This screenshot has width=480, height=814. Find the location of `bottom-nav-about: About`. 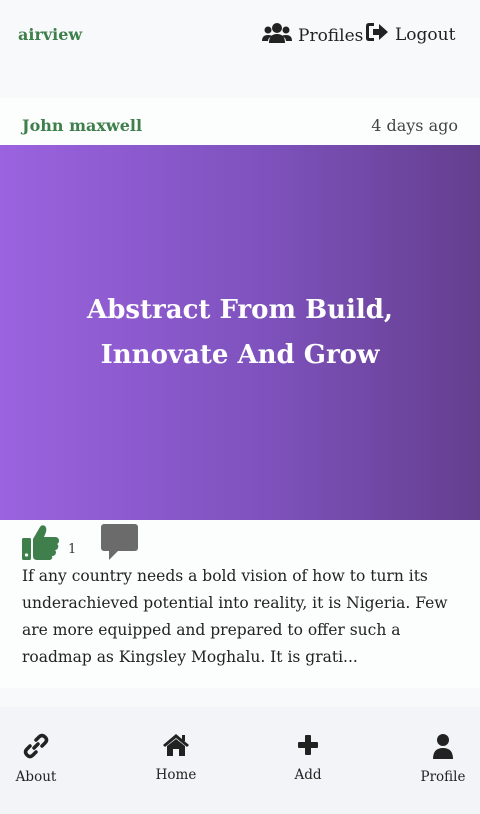

bottom-nav-about: About is located at coordinates (38, 759).